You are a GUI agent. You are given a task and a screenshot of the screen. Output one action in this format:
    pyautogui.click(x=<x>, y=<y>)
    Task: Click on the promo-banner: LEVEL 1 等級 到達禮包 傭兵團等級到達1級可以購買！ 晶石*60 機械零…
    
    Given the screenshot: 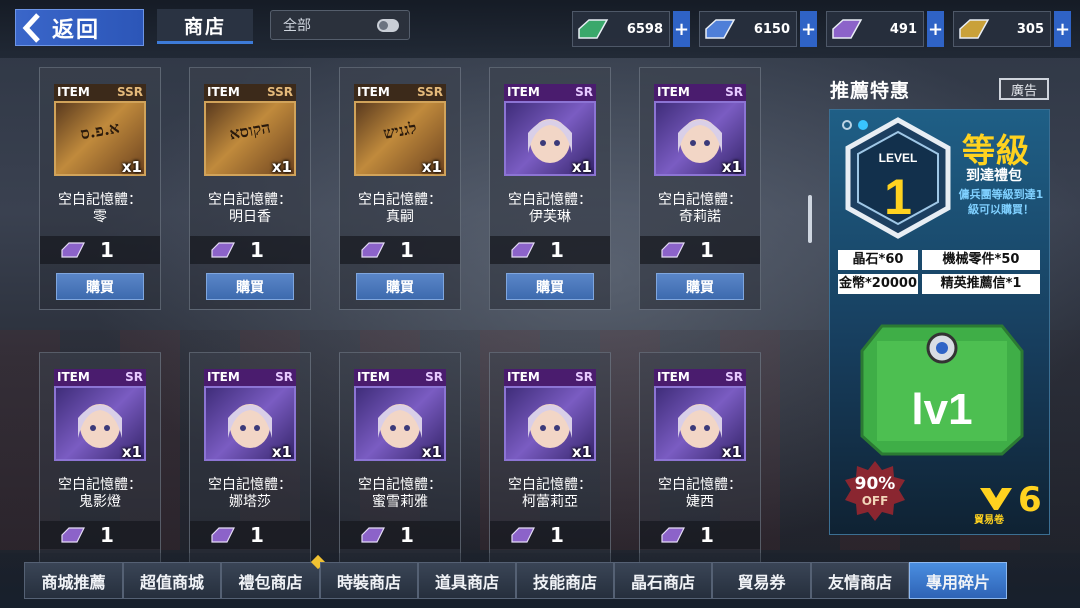 What is the action you would take?
    pyautogui.click(x=939, y=322)
    